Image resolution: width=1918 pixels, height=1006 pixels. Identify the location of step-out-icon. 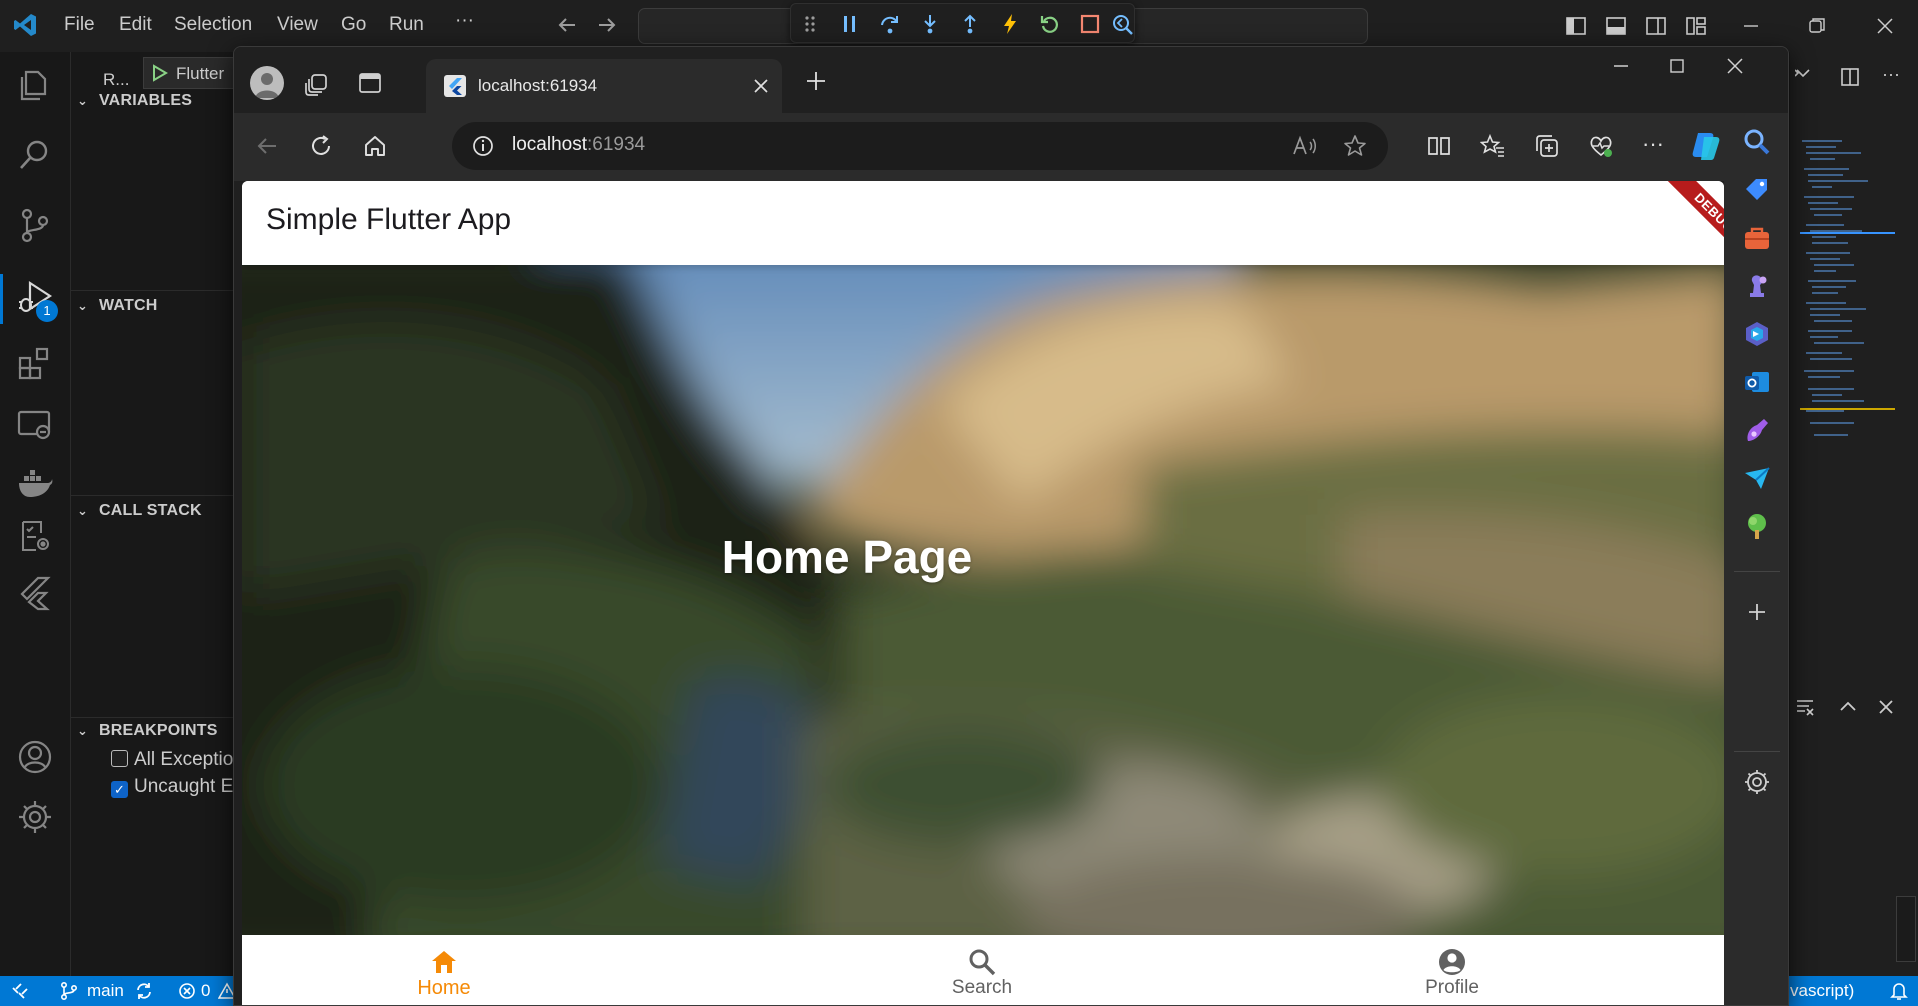
(970, 24).